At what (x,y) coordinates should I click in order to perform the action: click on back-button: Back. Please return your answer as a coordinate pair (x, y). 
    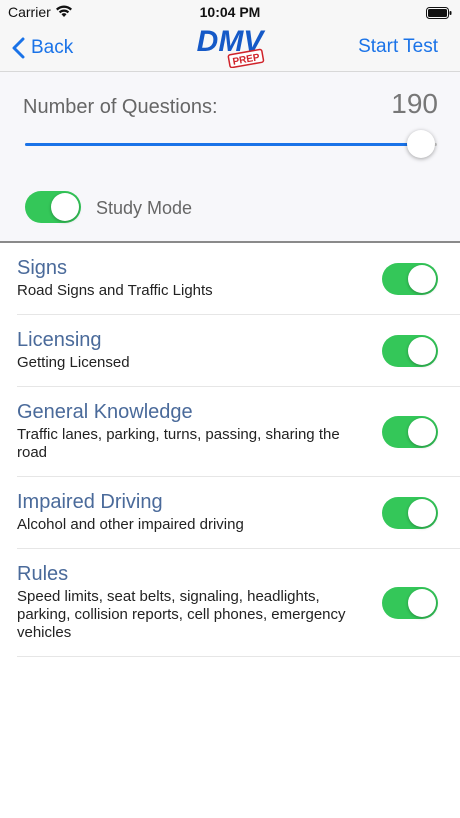
    Looking at the image, I should click on (42, 48).